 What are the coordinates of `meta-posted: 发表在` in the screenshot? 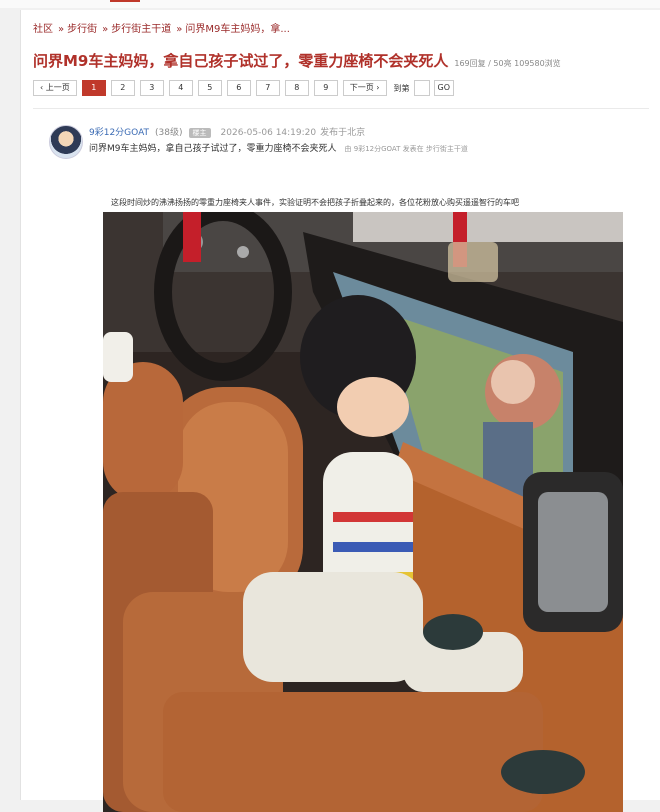 It's located at (413, 149).